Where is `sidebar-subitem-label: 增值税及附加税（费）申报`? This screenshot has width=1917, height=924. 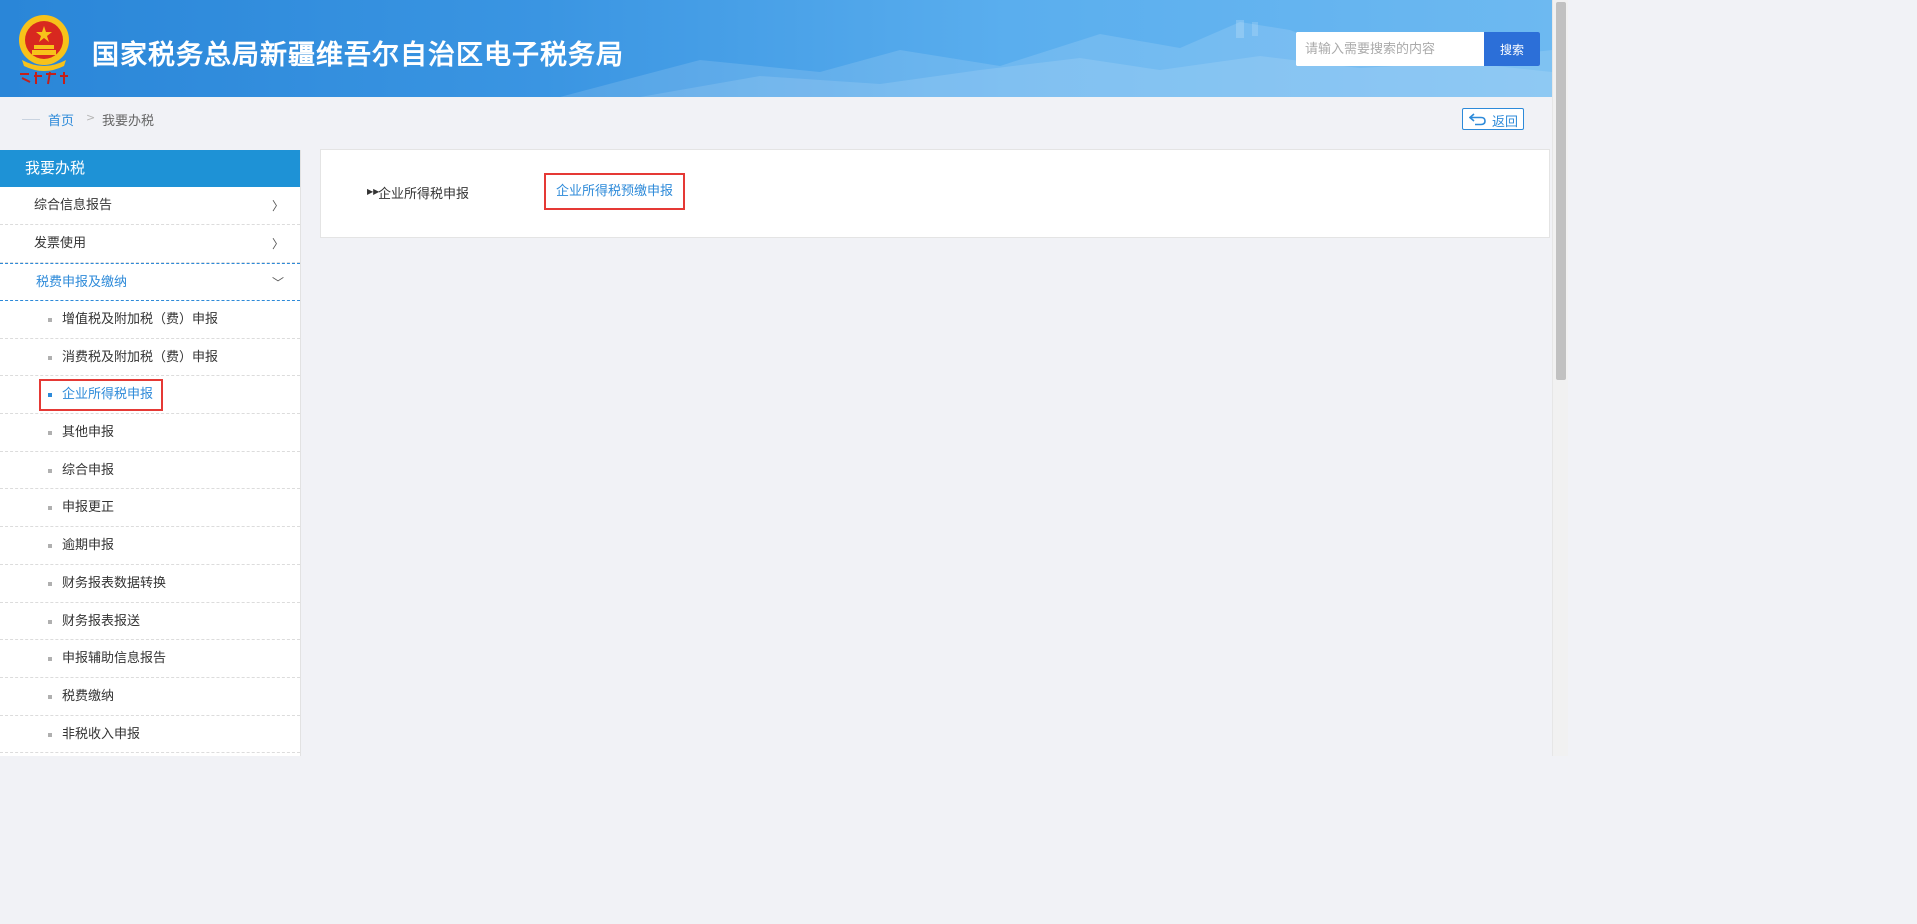
sidebar-subitem-label: 增值税及附加税（费）申报 is located at coordinates (140, 319).